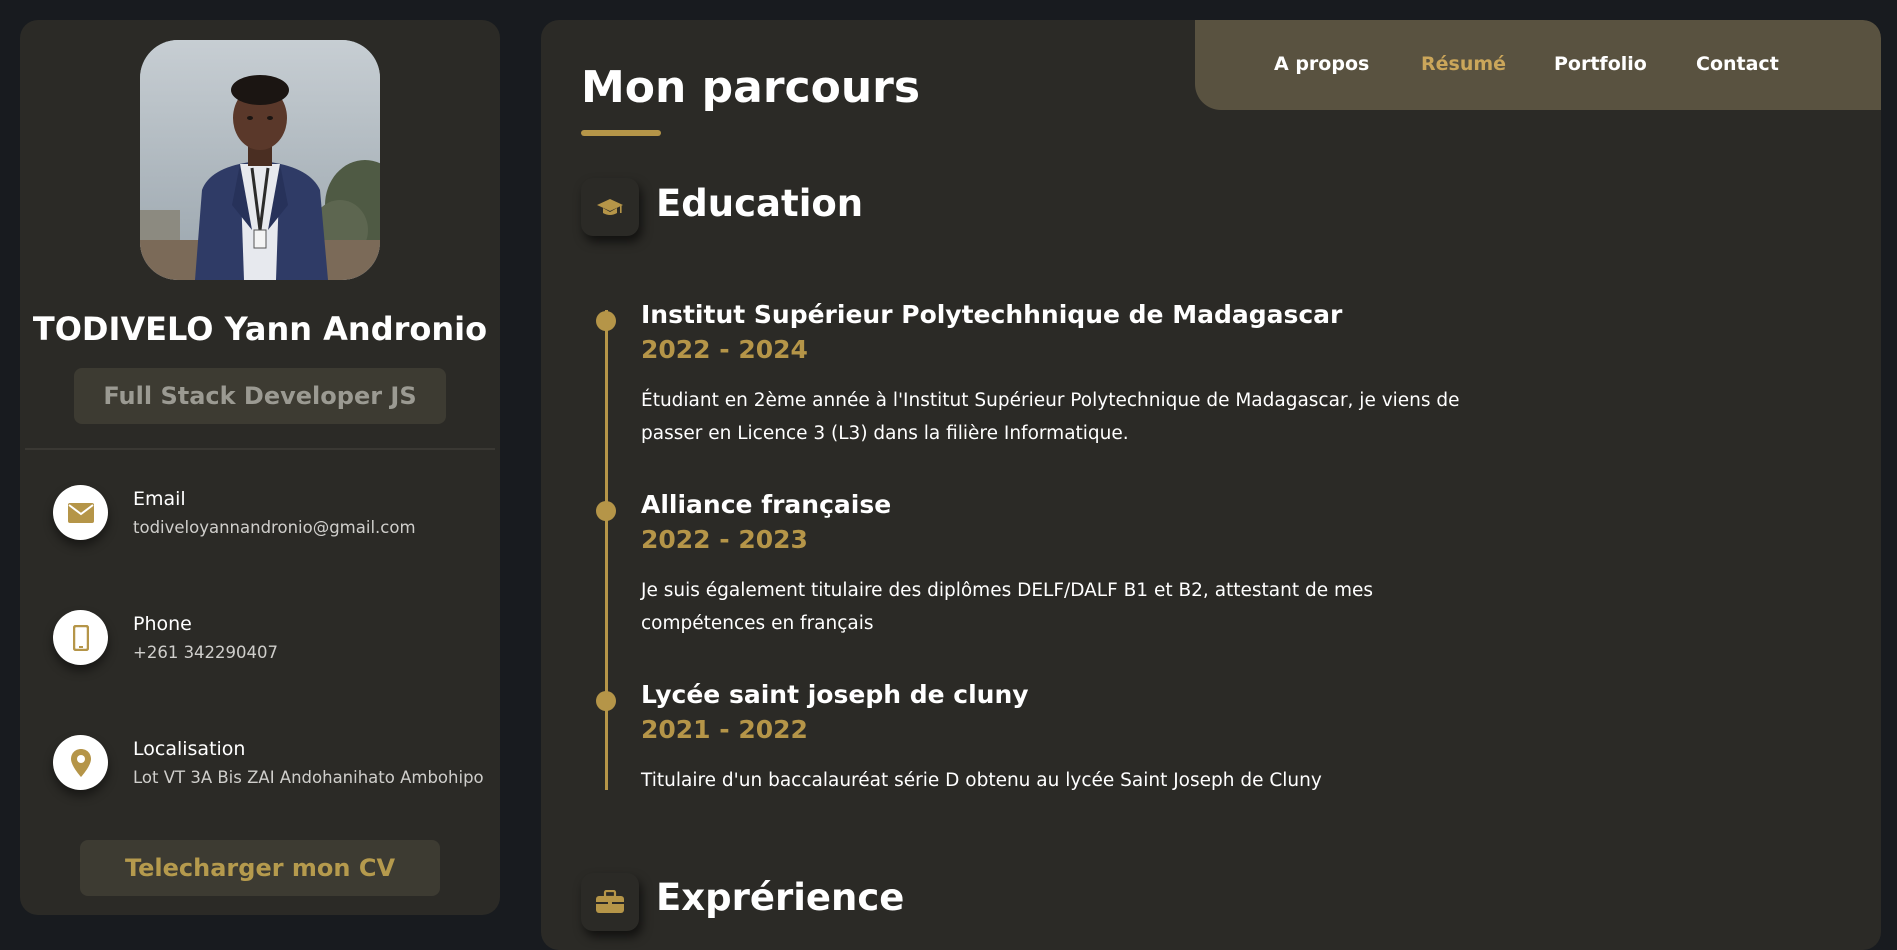 This screenshot has width=1897, height=950. Describe the element at coordinates (273, 640) in the screenshot. I see `contact-phone: Phone +261 342290407` at that location.